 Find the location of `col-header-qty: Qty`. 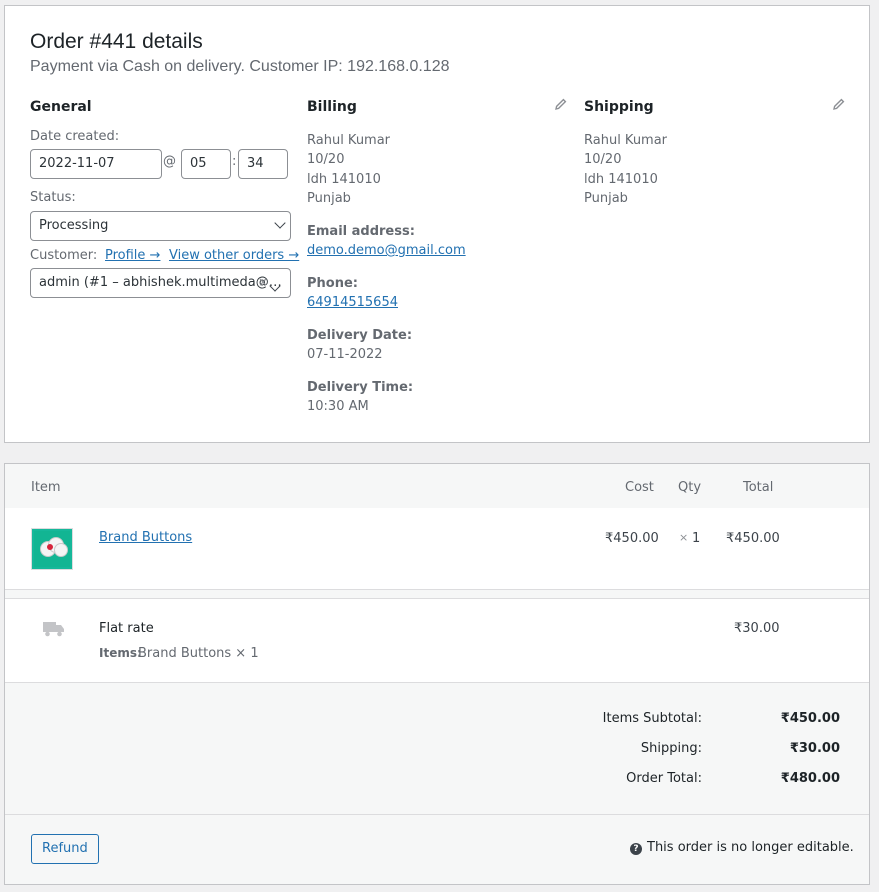

col-header-qty: Qty is located at coordinates (690, 487).